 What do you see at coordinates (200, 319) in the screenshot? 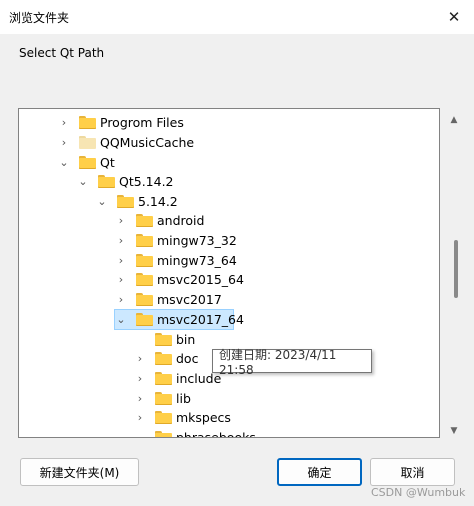
I see `tree-item-label: msvc2017_64` at bounding box center [200, 319].